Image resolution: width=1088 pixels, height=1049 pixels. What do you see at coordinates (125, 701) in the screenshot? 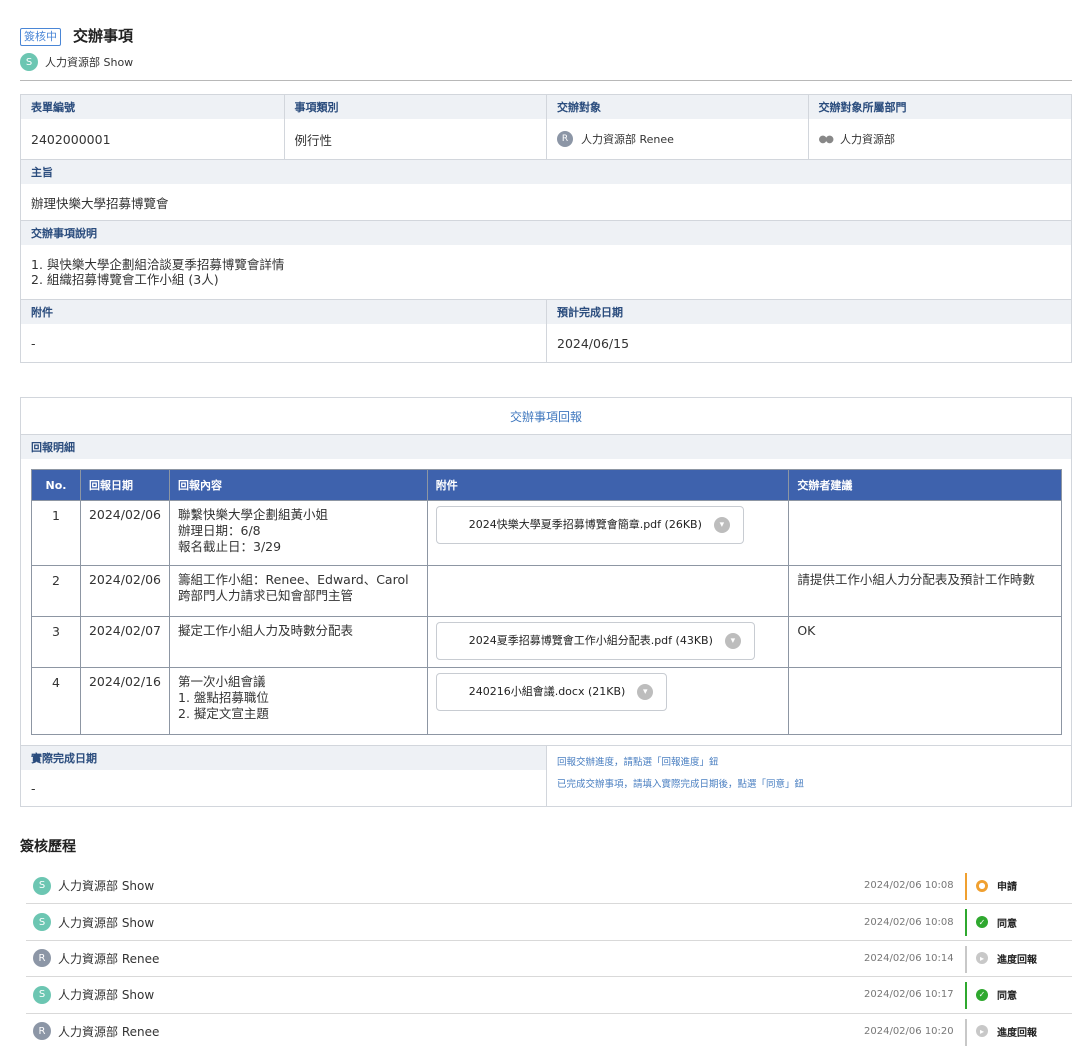
I see `row-date: 2024/02/16` at bounding box center [125, 701].